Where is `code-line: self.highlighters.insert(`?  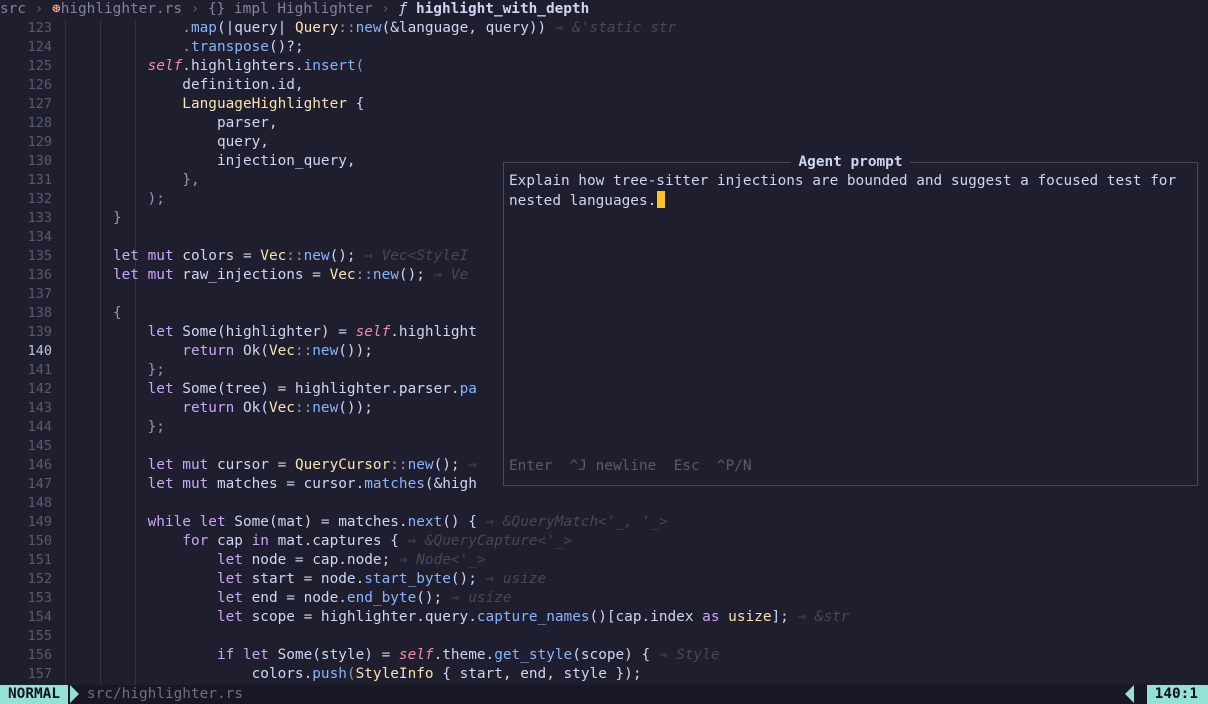
code-line: self.highlighters.insert( is located at coordinates (634, 66).